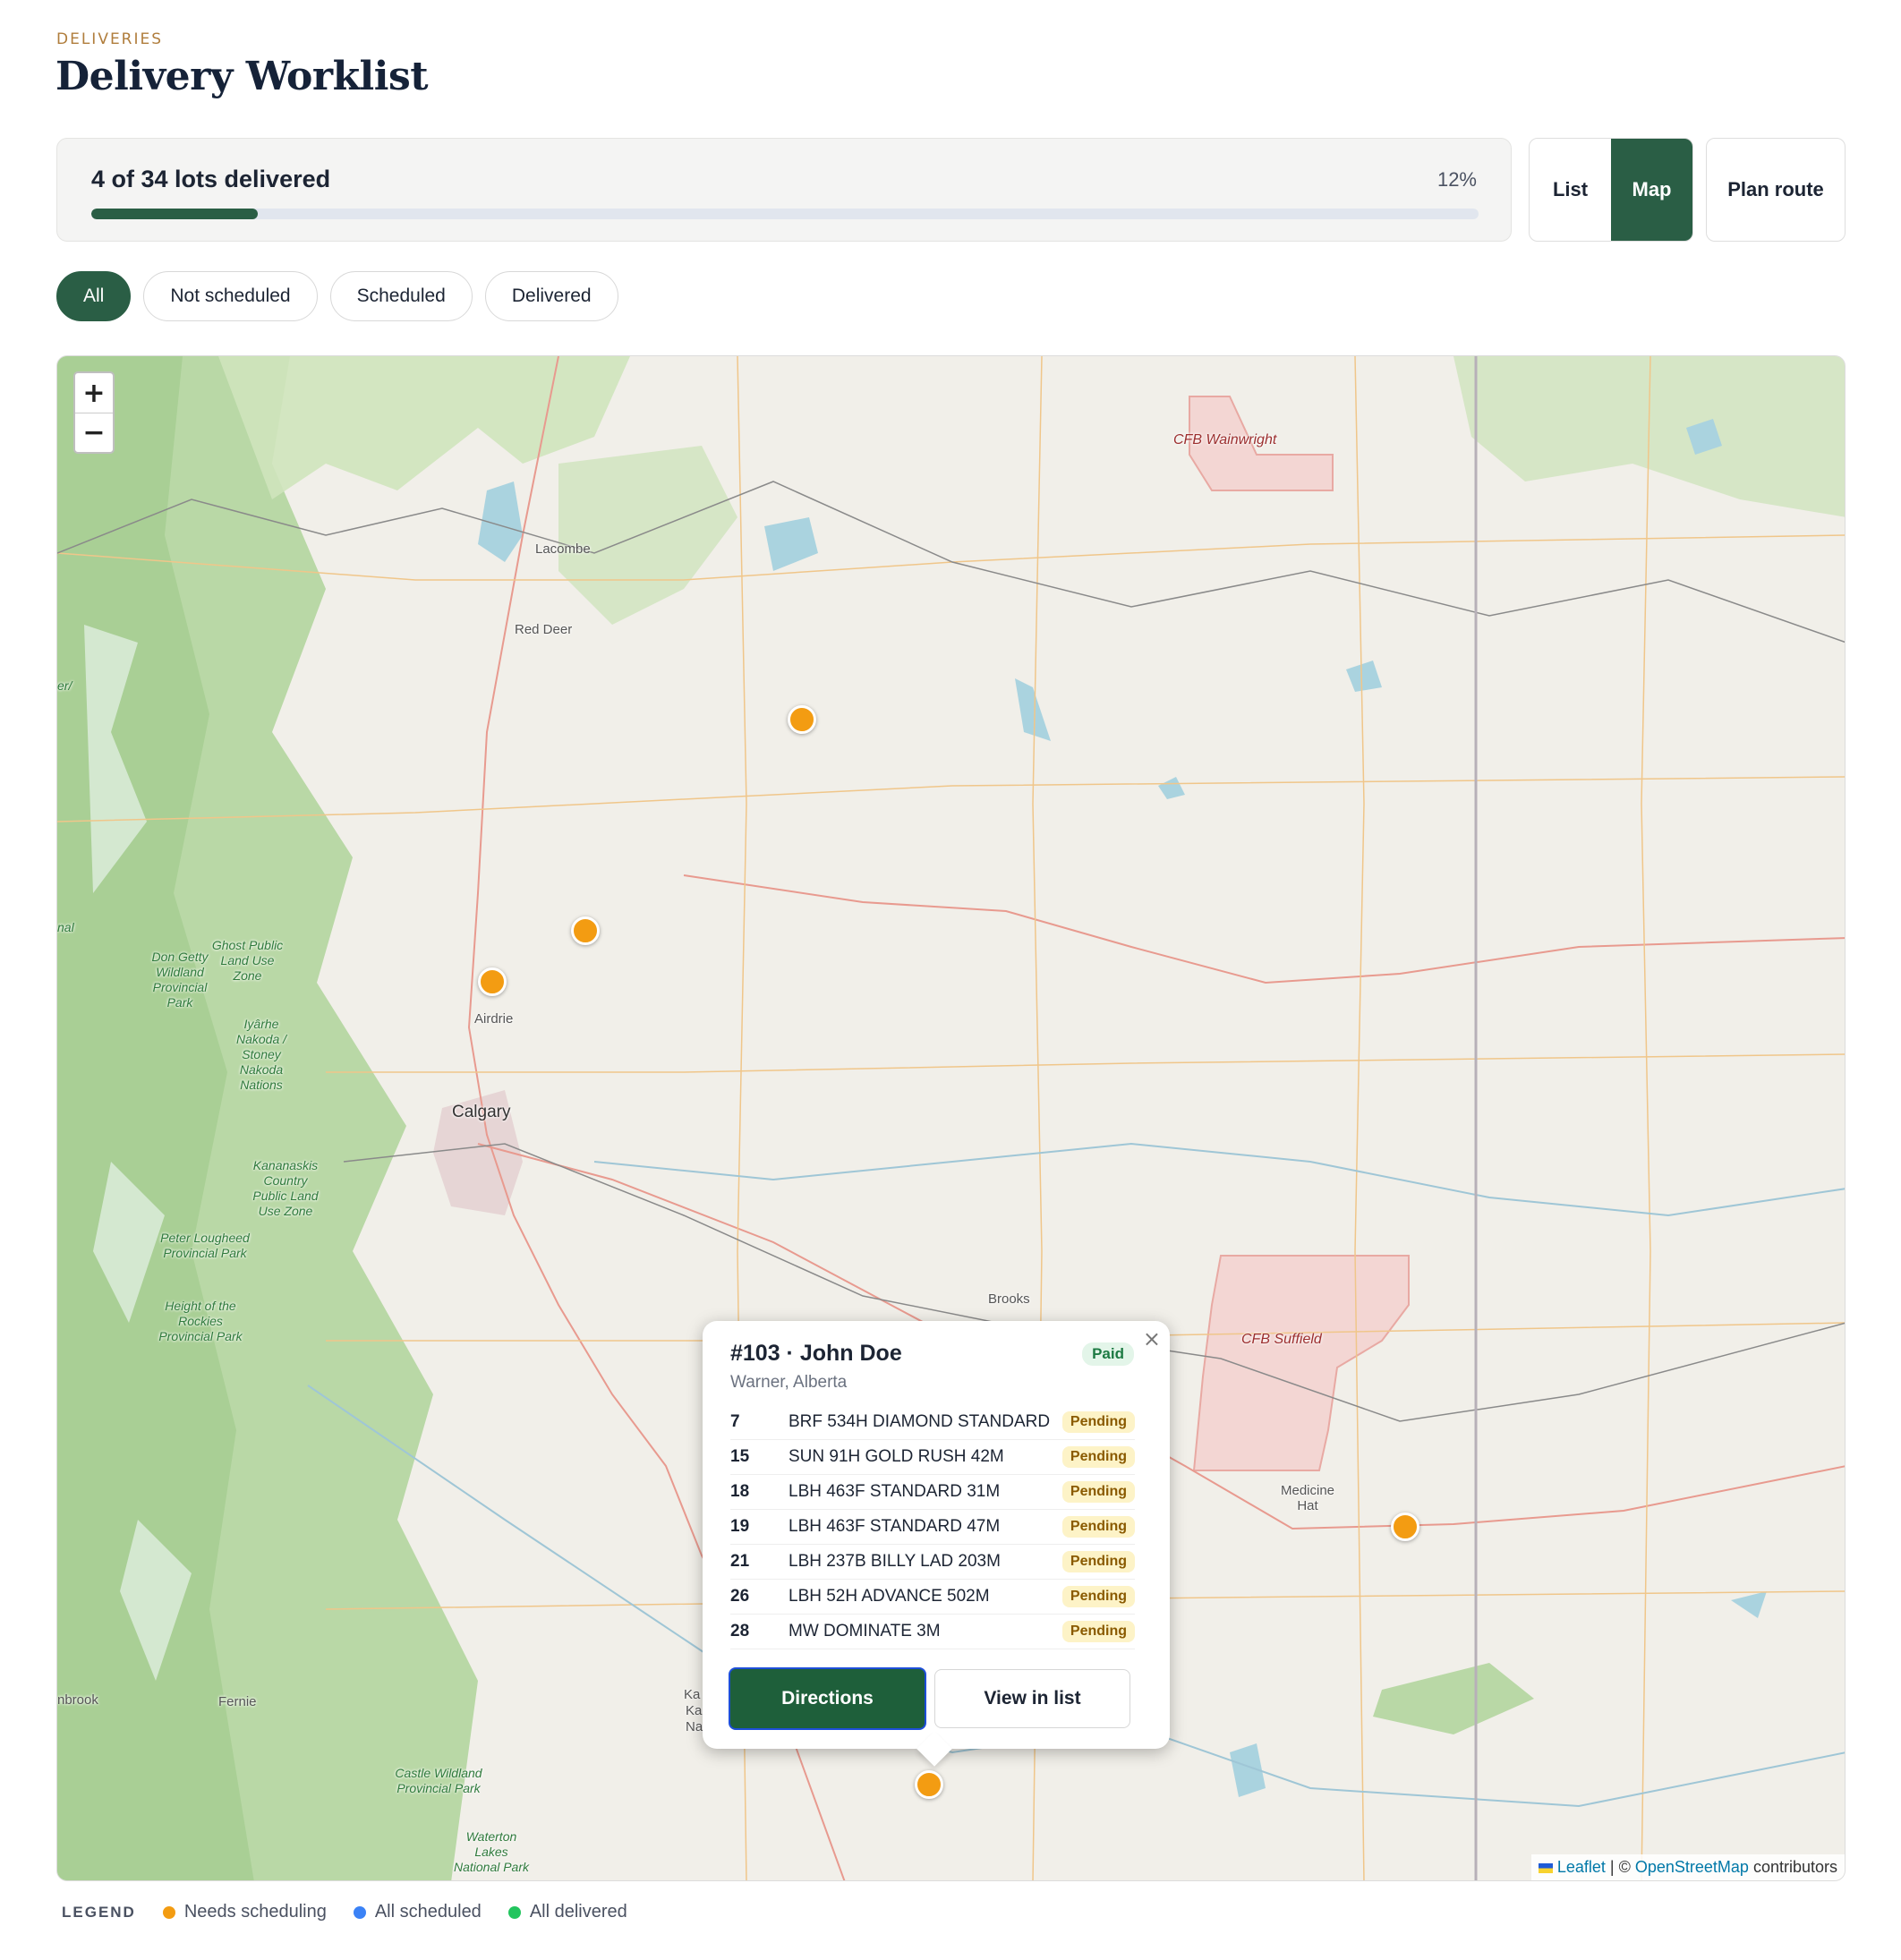 The image size is (1901, 1960). What do you see at coordinates (238, 1701) in the screenshot?
I see `place-label: Fernie` at bounding box center [238, 1701].